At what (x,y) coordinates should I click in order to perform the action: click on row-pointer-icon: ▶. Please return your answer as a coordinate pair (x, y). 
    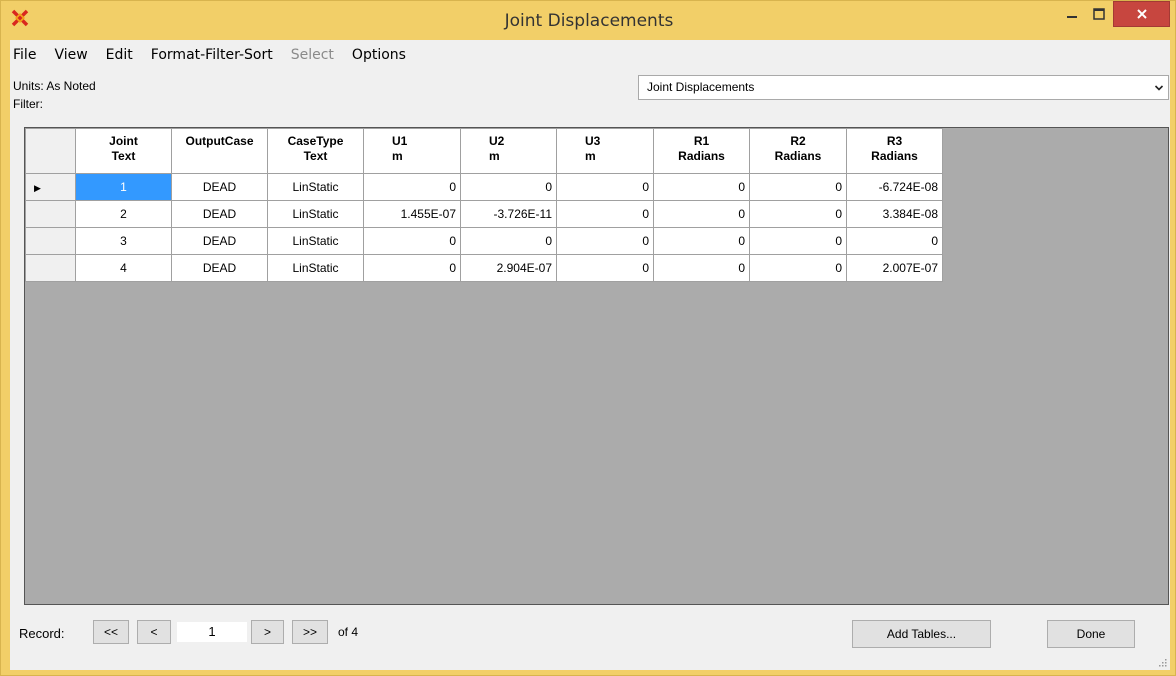
    Looking at the image, I should click on (37, 188).